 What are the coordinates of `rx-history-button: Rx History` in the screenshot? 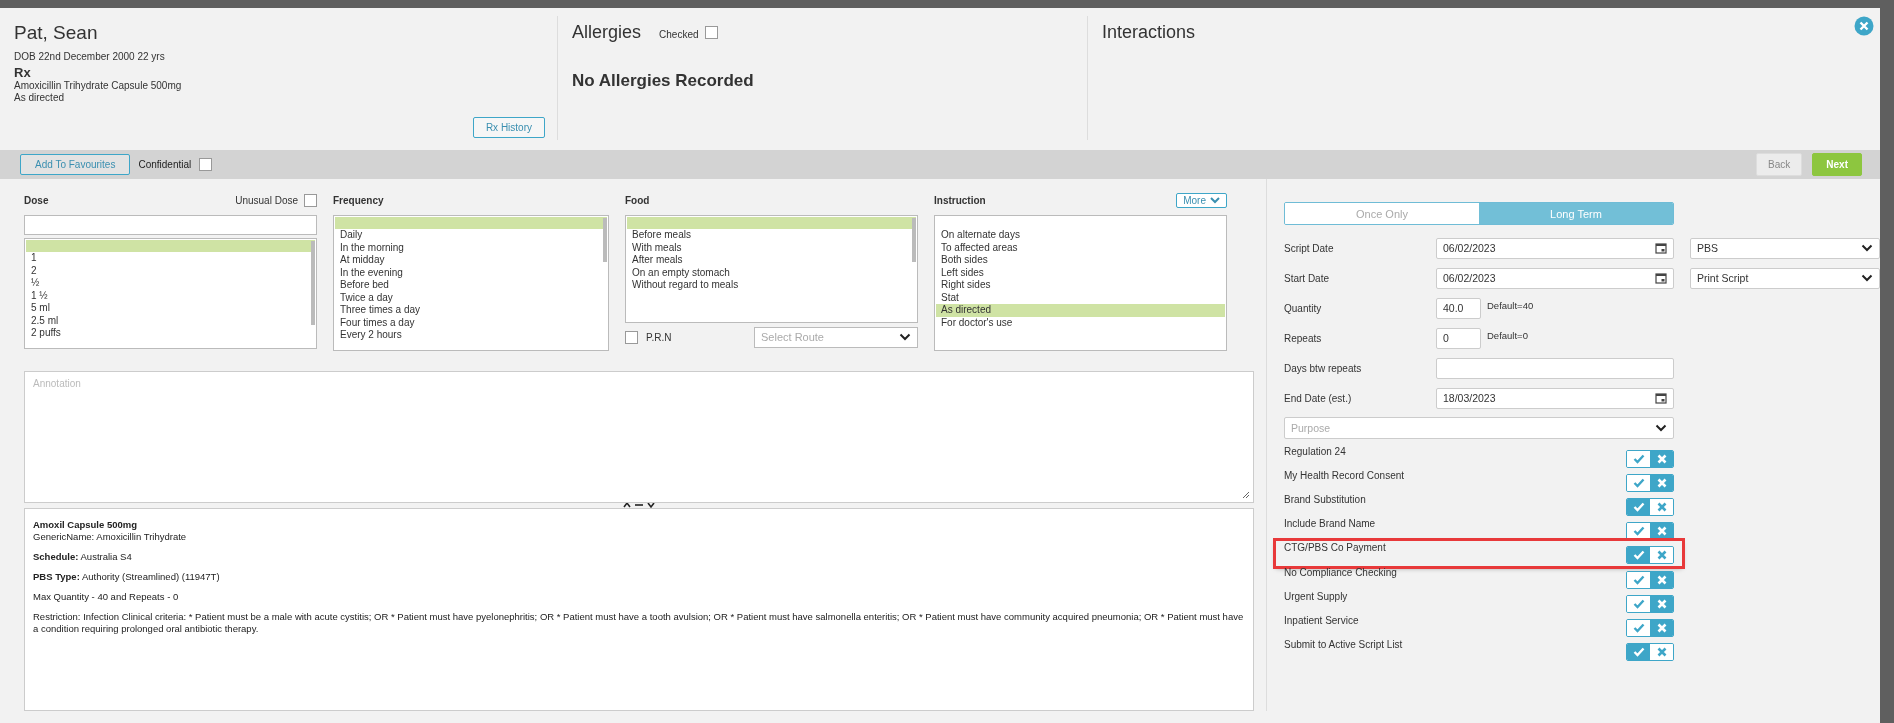 It's located at (508, 127).